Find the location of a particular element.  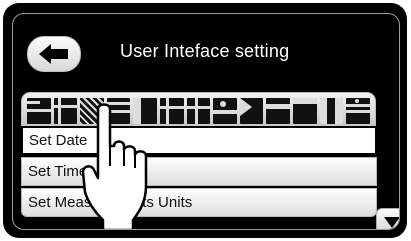

menu-item-set-time: Set Time is located at coordinates (199, 171).